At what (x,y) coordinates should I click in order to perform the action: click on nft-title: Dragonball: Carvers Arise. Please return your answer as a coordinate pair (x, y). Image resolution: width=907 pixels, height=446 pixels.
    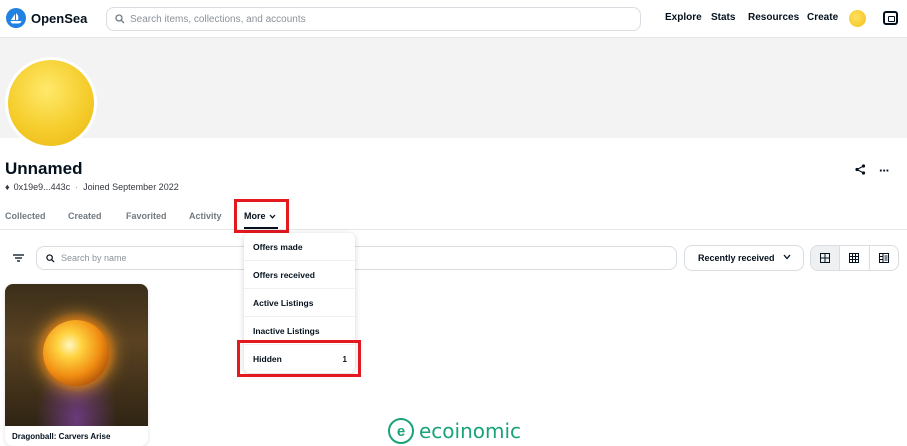
    Looking at the image, I should click on (61, 436).